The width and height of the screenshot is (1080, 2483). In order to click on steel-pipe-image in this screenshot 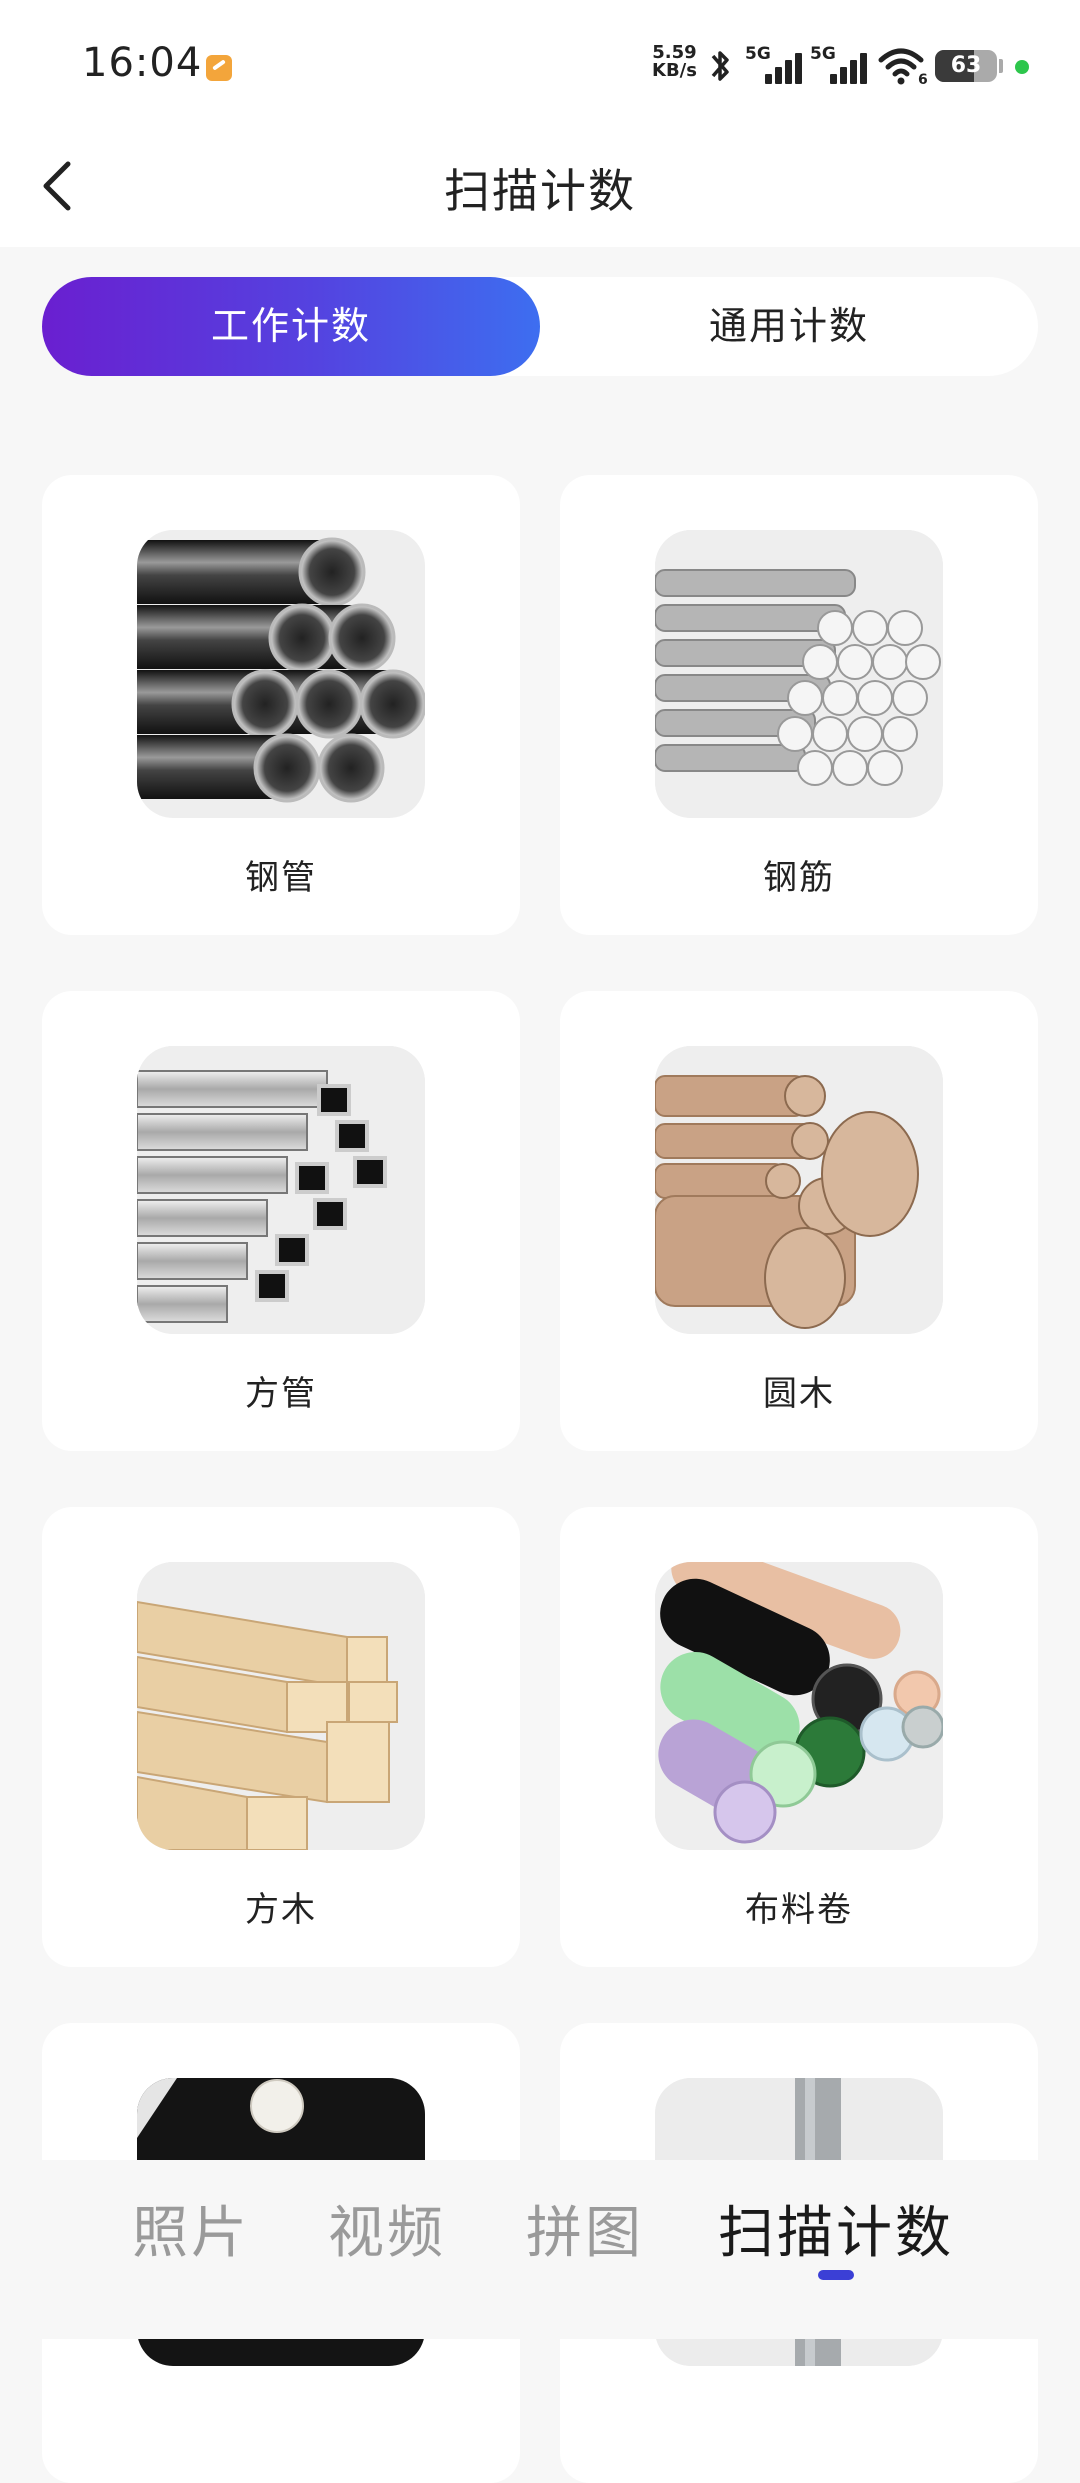, I will do `click(281, 674)`.